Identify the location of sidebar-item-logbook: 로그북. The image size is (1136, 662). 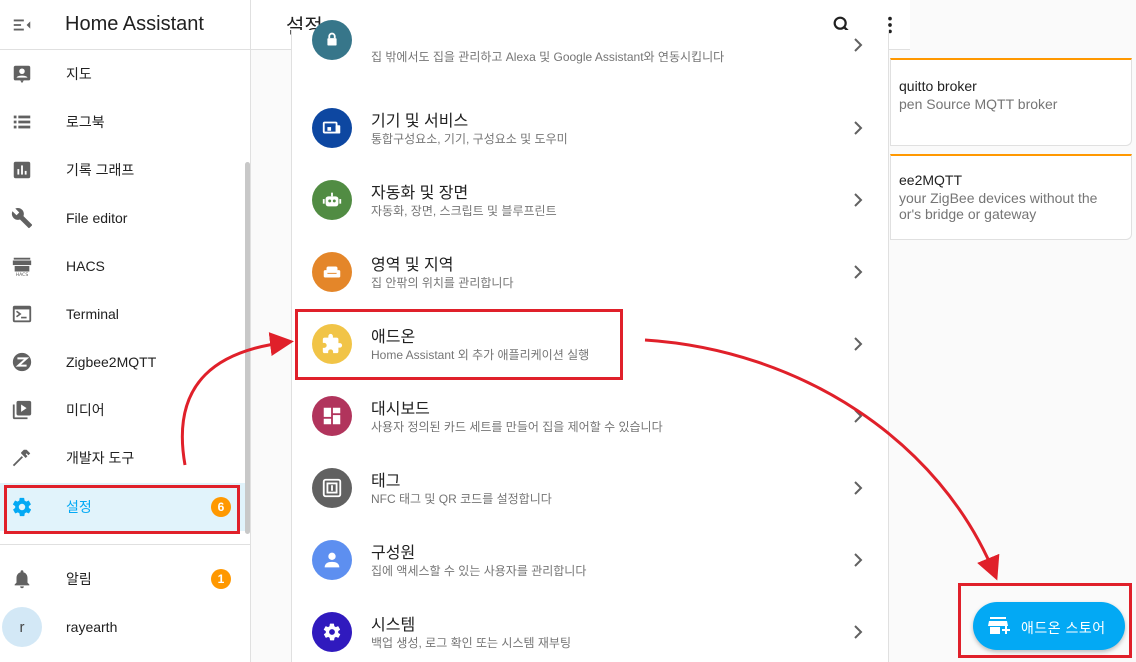
(122, 122).